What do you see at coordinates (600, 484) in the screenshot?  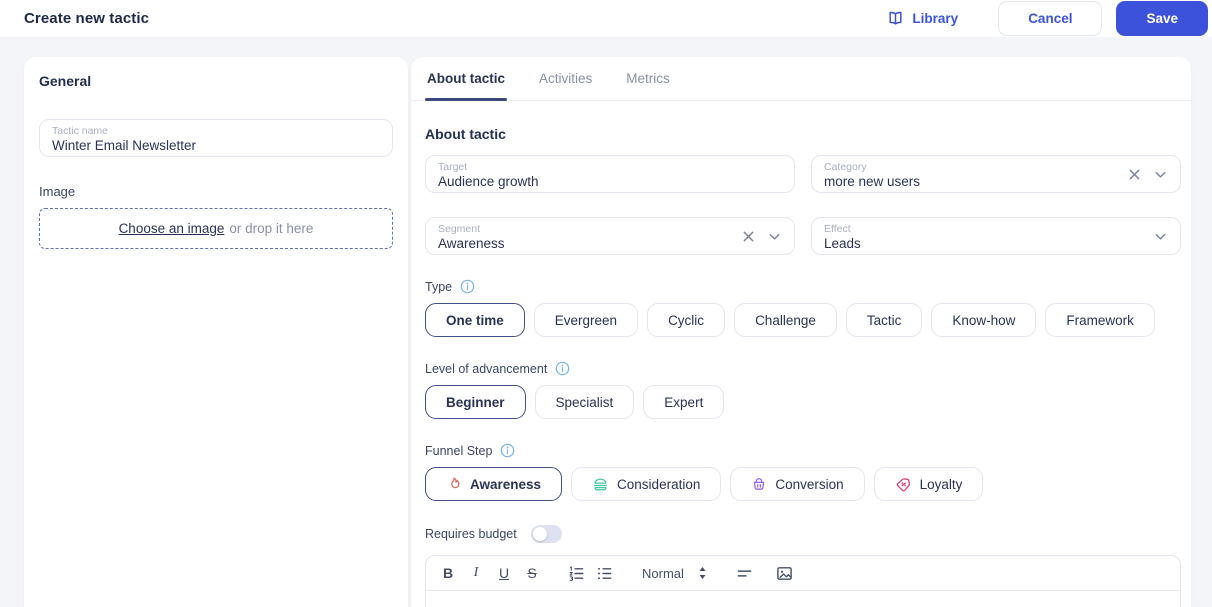 I see `burger-icon` at bounding box center [600, 484].